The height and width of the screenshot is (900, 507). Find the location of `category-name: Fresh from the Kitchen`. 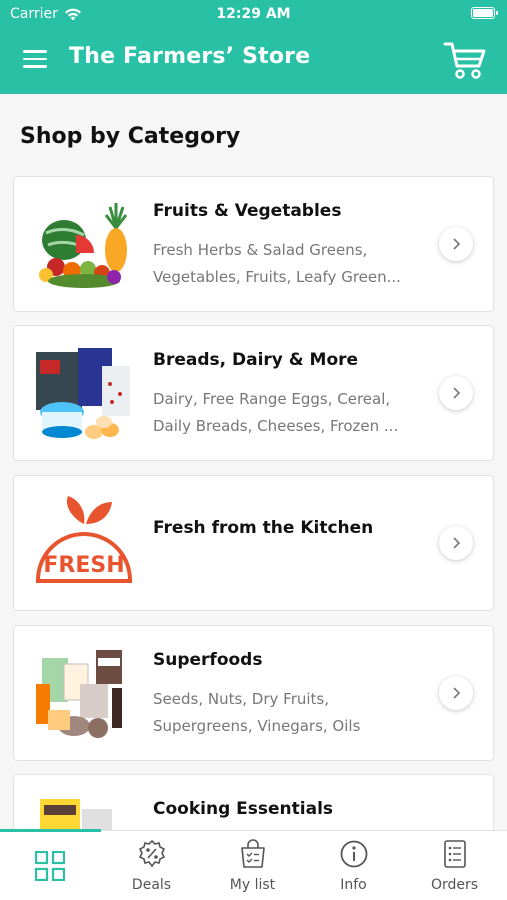

category-name: Fresh from the Kitchen is located at coordinates (263, 528).